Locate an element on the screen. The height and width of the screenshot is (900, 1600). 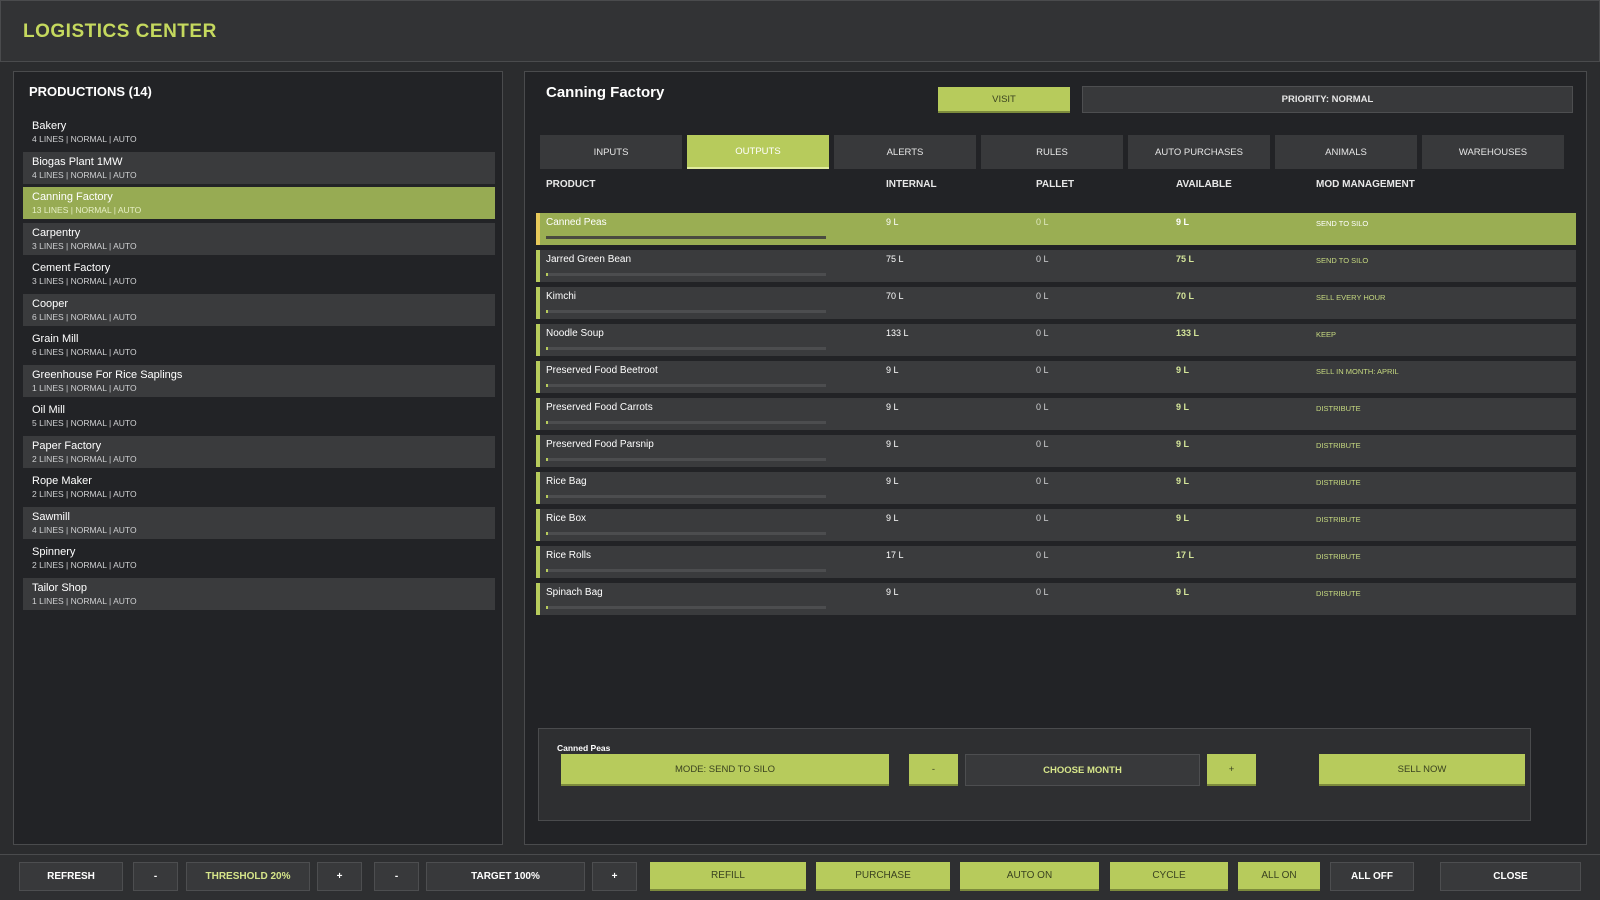
table-row: Rice Bag 9 L 0 L 9 L DISTRIBUTE is located at coordinates (1056, 488).